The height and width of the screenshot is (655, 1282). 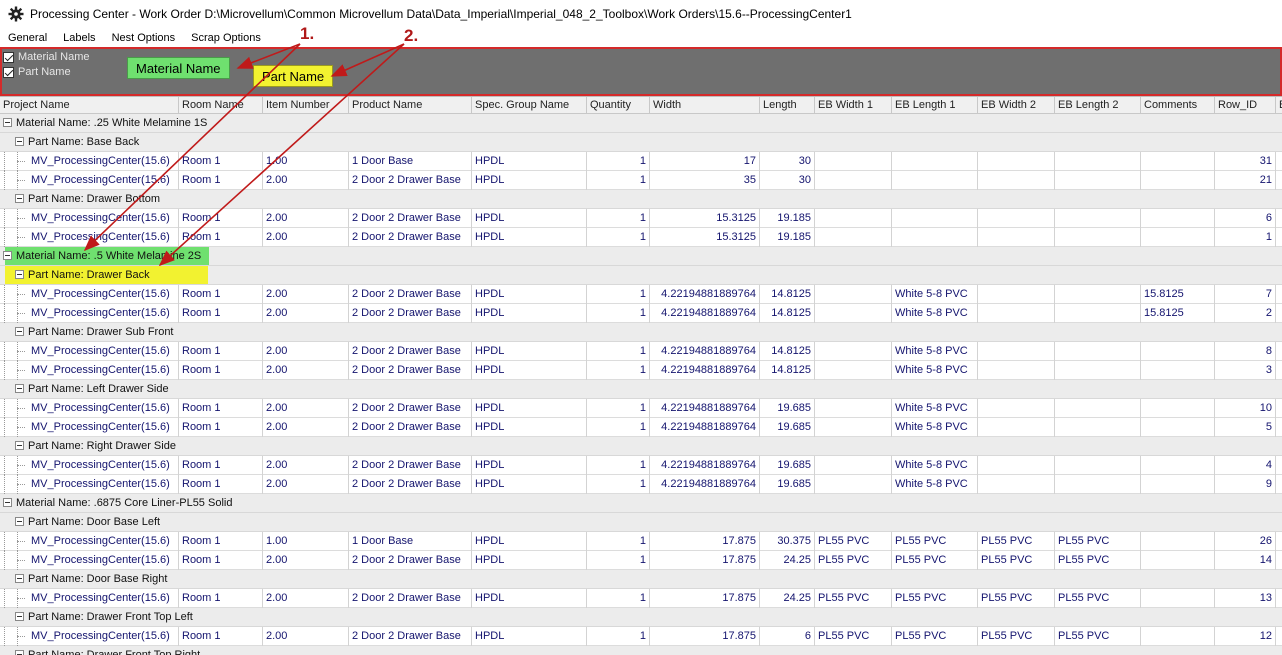 I want to click on col-b: B, so click(x=1279, y=105).